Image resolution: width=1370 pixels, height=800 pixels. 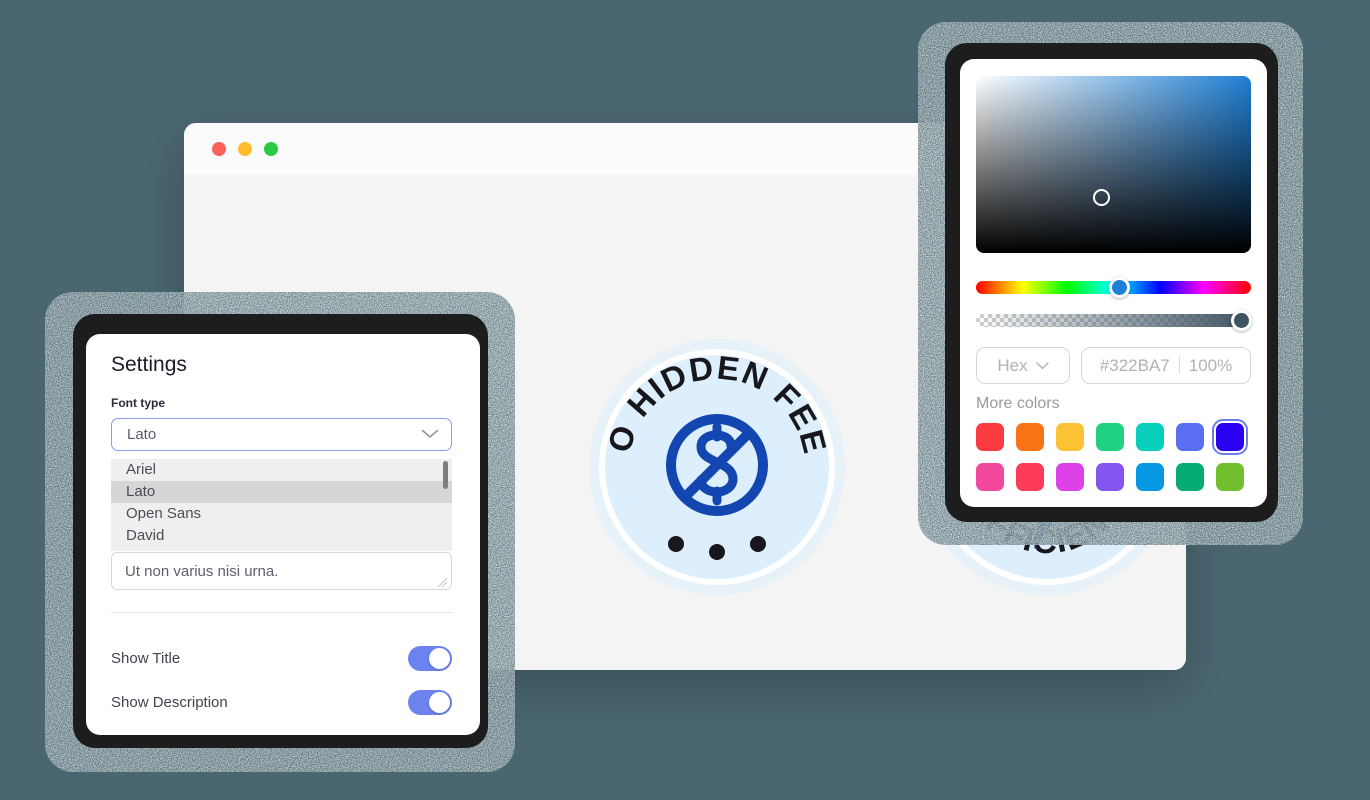 I want to click on dropdown-scrollbar-thumb, so click(x=445, y=475).